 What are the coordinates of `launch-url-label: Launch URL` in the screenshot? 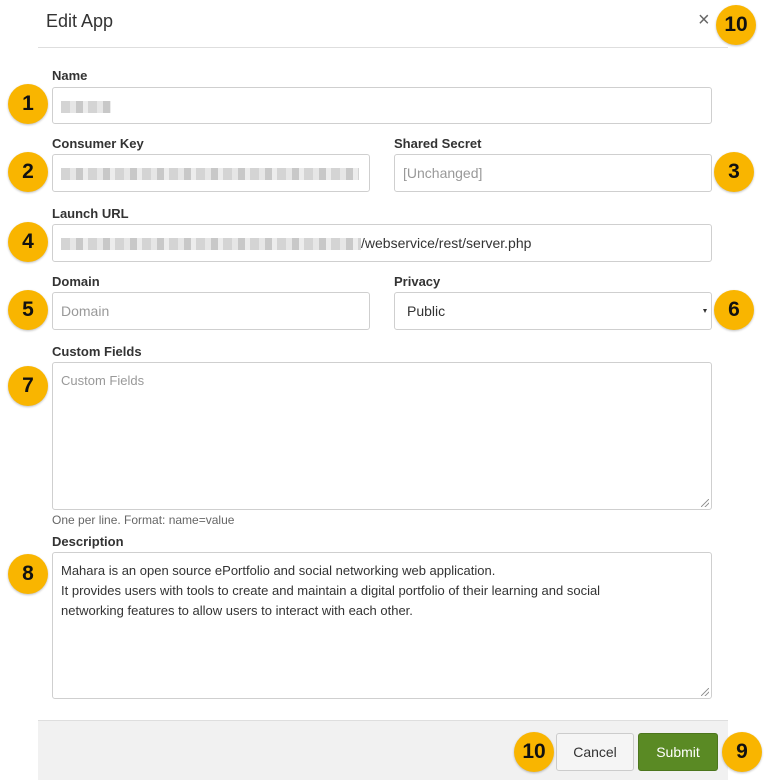 It's located at (90, 213).